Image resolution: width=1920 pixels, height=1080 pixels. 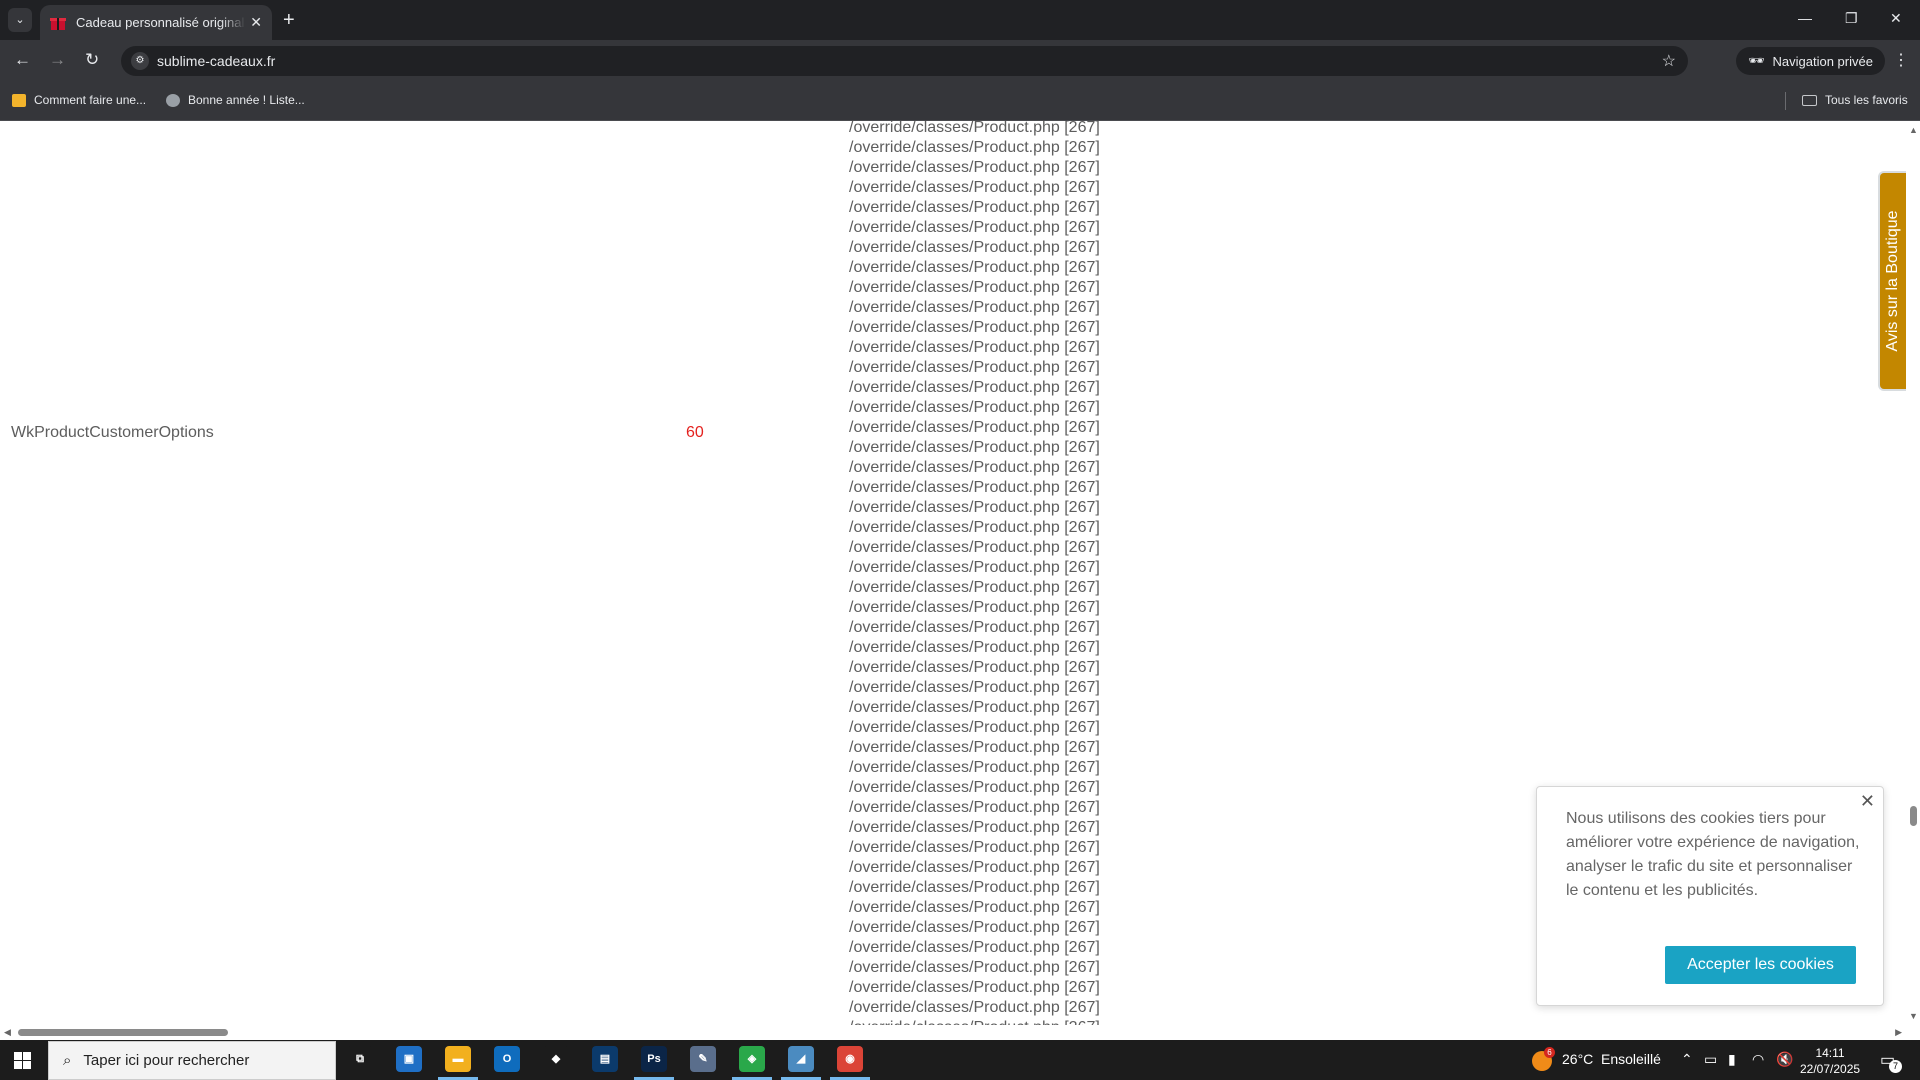 What do you see at coordinates (256, 22) in the screenshot?
I see `tab-close-icon: ✕` at bounding box center [256, 22].